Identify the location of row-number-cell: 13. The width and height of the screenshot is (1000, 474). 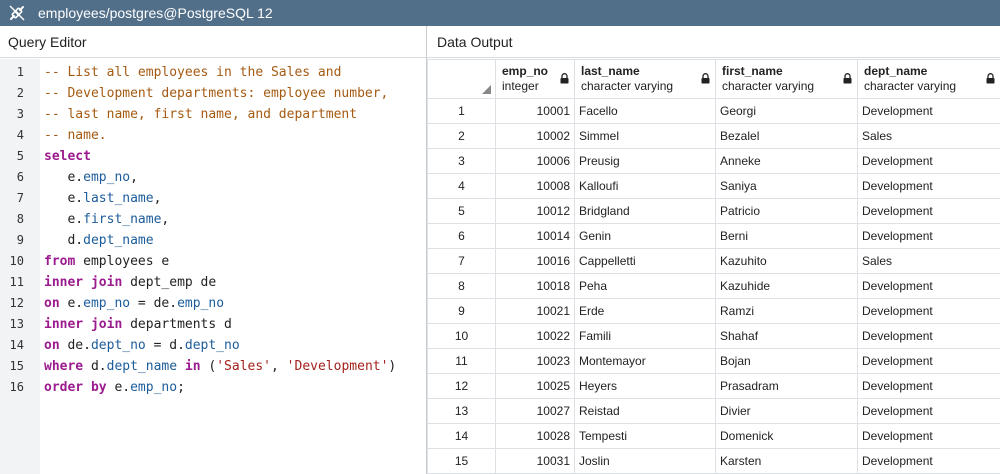
(461, 411).